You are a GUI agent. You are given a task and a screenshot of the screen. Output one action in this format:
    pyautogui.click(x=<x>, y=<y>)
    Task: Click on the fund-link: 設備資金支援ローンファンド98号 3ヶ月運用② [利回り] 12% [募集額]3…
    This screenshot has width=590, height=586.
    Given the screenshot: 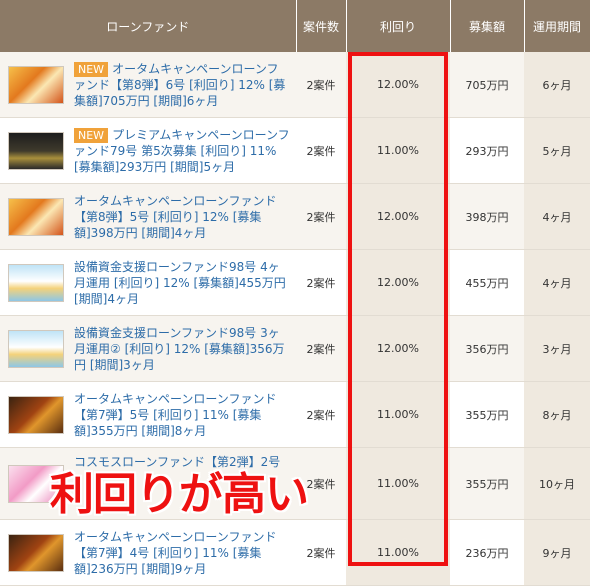 What is the action you would take?
    pyautogui.click(x=179, y=349)
    